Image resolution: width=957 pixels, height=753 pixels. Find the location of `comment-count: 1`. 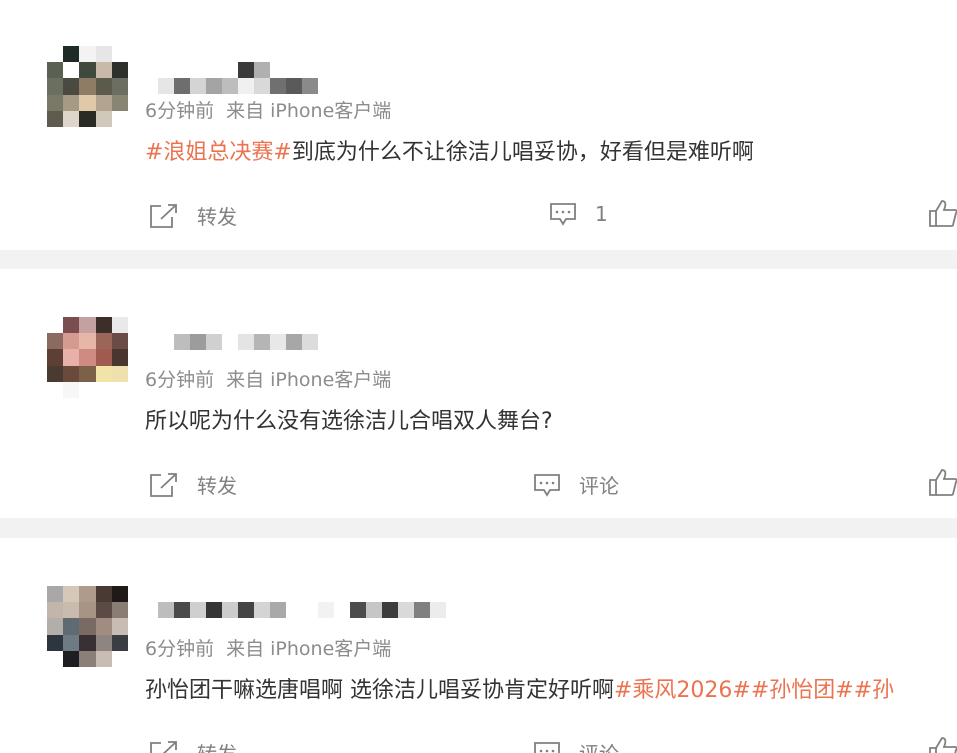

comment-count: 1 is located at coordinates (601, 214).